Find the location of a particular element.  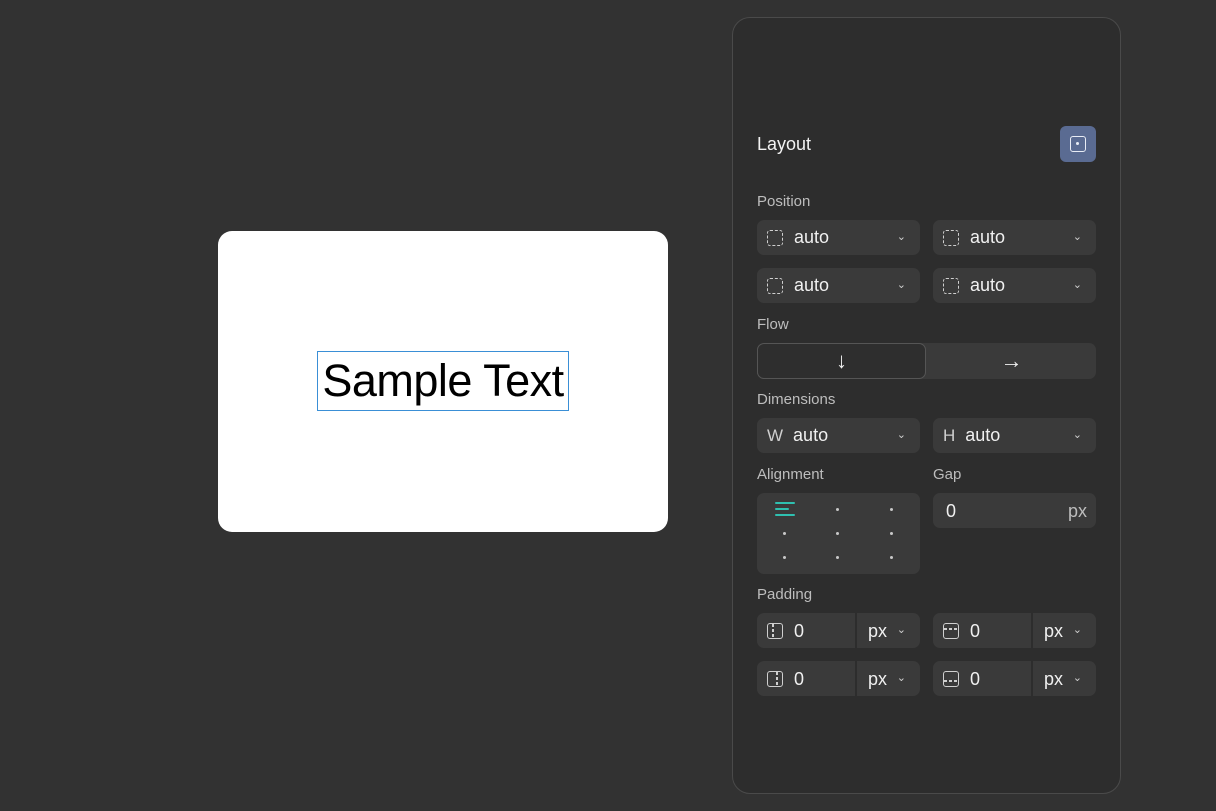

flow-vertical-button: ↓ is located at coordinates (841, 361).